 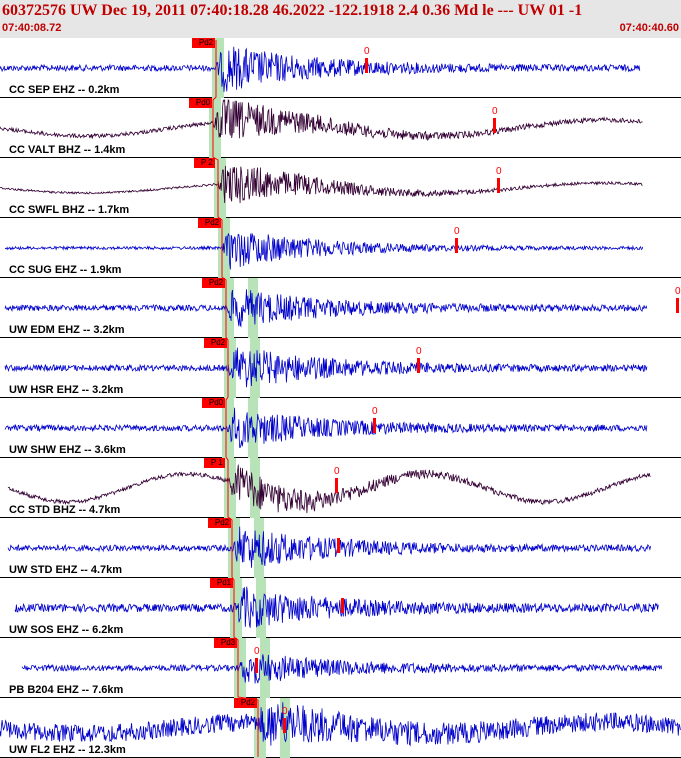 I want to click on p-pick-flag: ˙ Pd3, so click(x=226, y=643).